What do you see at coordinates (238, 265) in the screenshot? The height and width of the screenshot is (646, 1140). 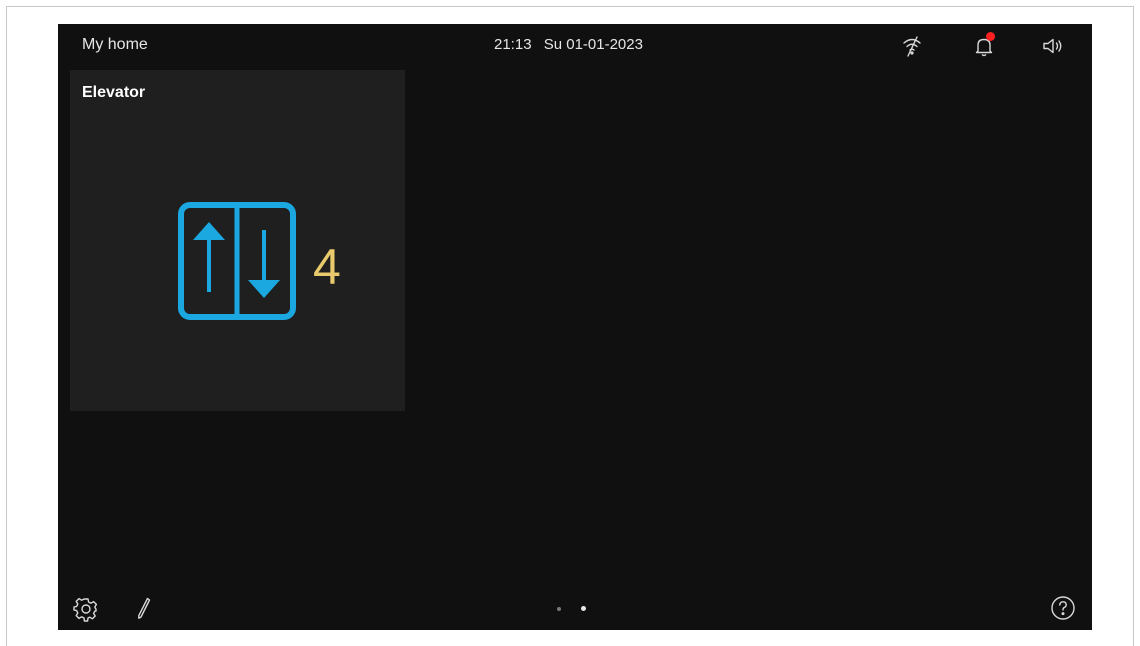 I see `elevator-up-down-icon` at bounding box center [238, 265].